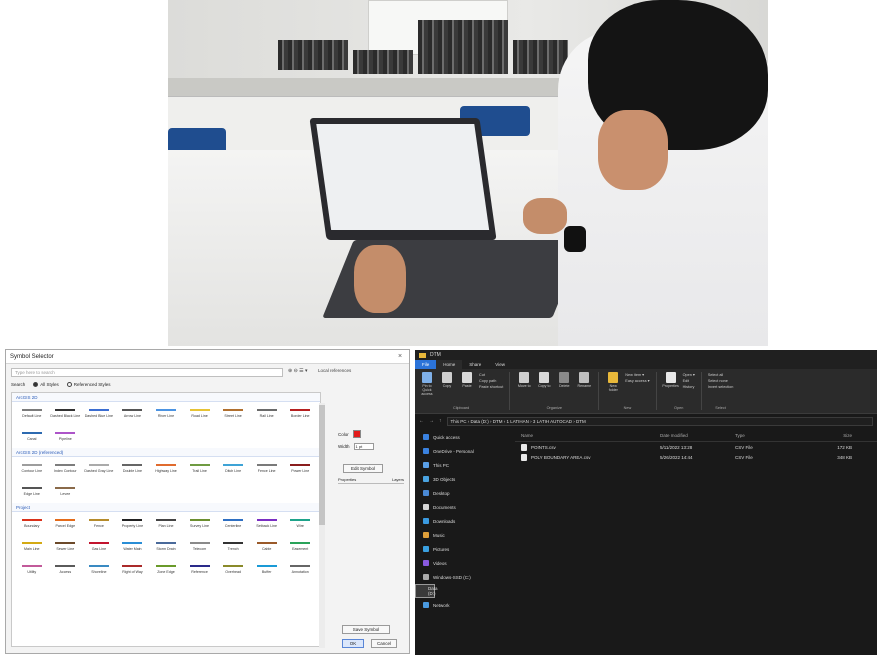 Image resolution: width=882 pixels, height=656 pixels. I want to click on forward-icon: →, so click(431, 421).